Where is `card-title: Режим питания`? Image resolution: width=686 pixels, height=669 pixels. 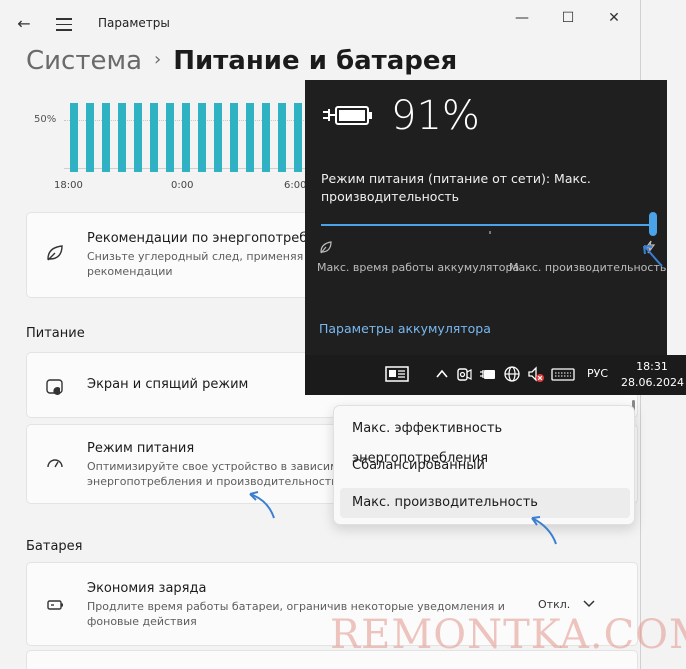
card-title: Режим питания is located at coordinates (141, 448).